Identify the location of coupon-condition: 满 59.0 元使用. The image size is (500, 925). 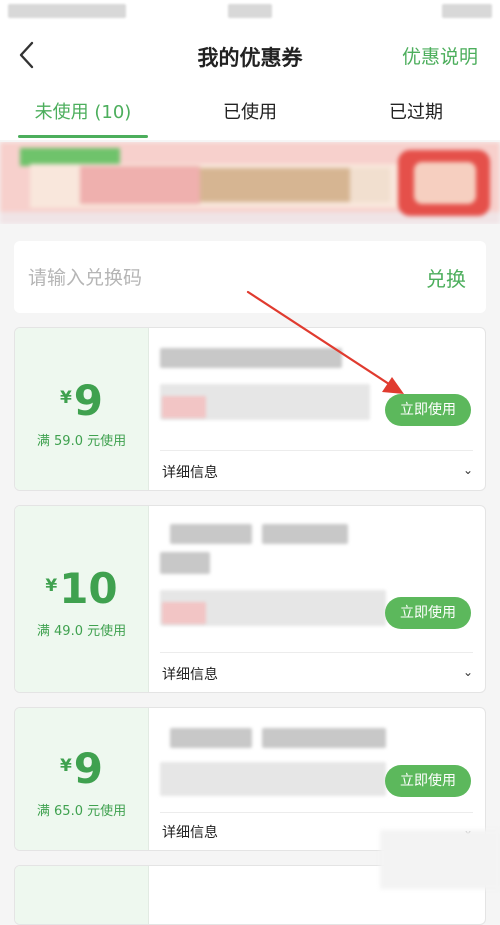
(81, 441).